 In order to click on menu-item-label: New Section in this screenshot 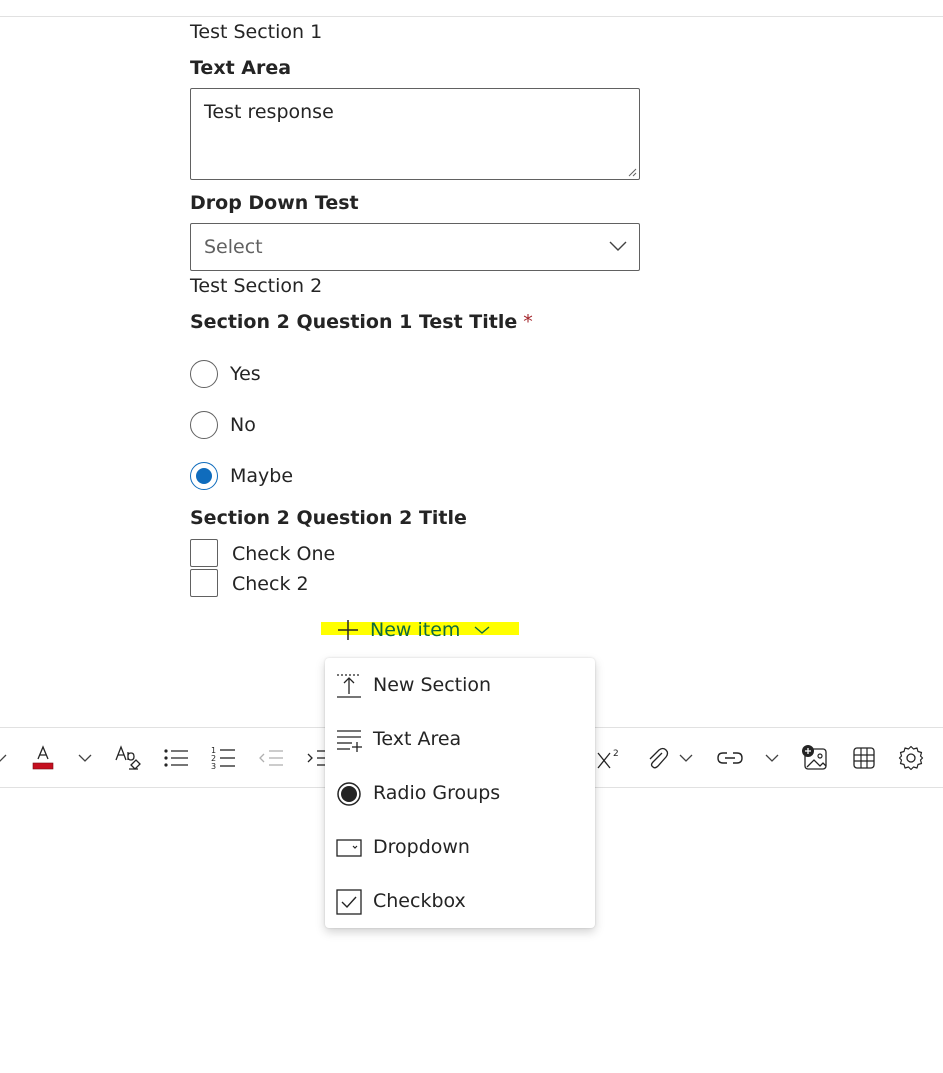, I will do `click(432, 685)`.